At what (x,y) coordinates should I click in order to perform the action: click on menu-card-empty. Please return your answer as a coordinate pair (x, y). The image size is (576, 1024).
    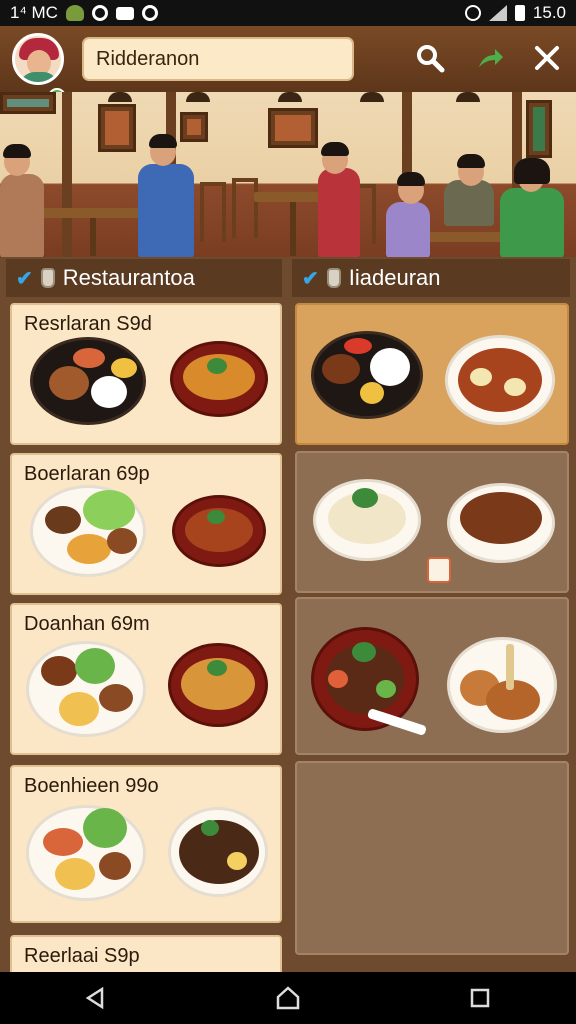
    Looking at the image, I should click on (432, 858).